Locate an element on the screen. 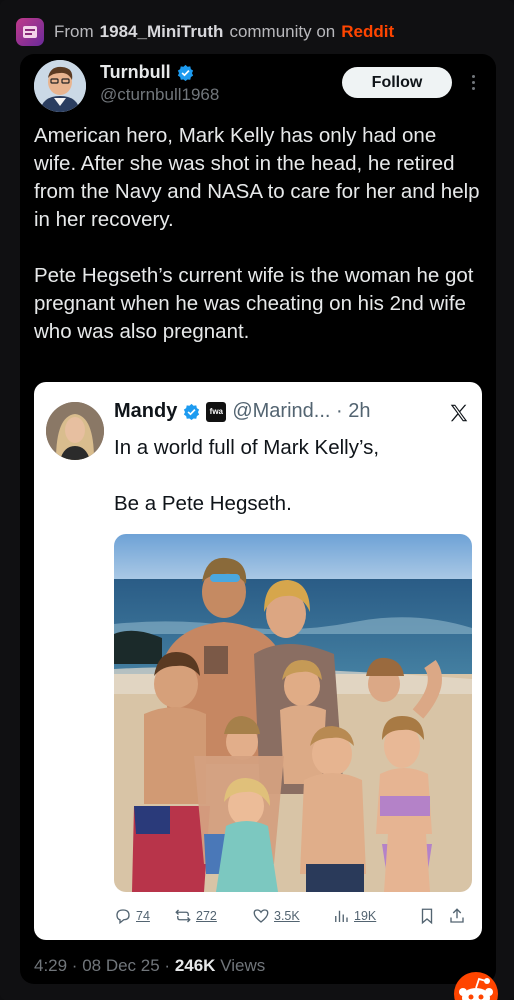 The width and height of the screenshot is (514, 1000). share-action is located at coordinates (460, 916).